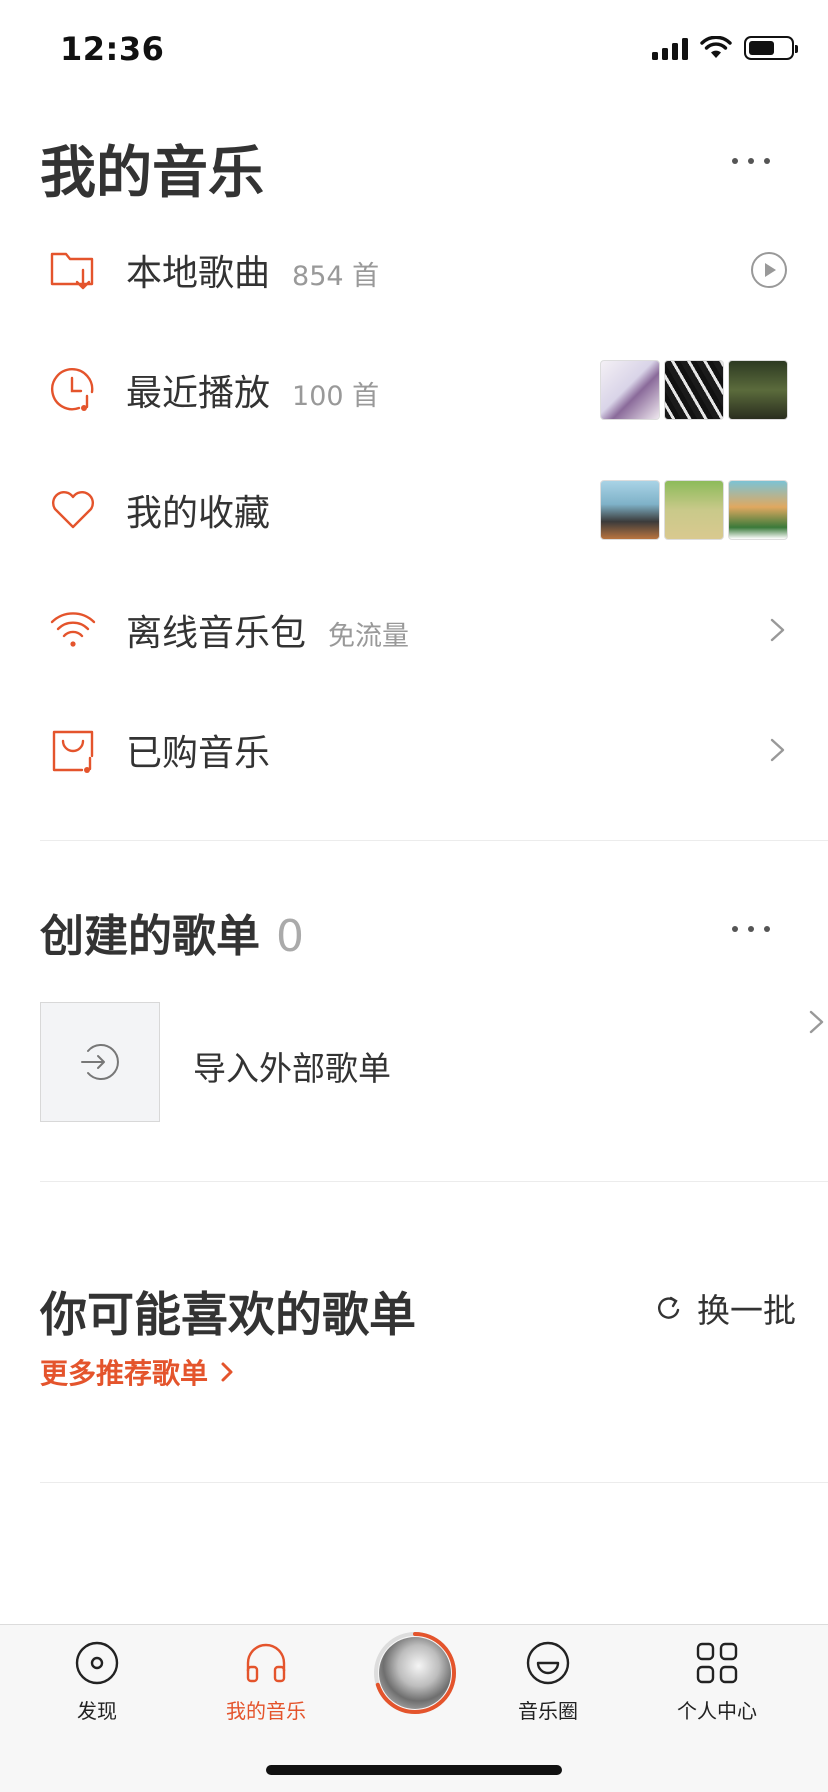 This screenshot has width=828, height=1792. I want to click on created-playlists-heading: 创建的歌单 0, so click(172, 932).